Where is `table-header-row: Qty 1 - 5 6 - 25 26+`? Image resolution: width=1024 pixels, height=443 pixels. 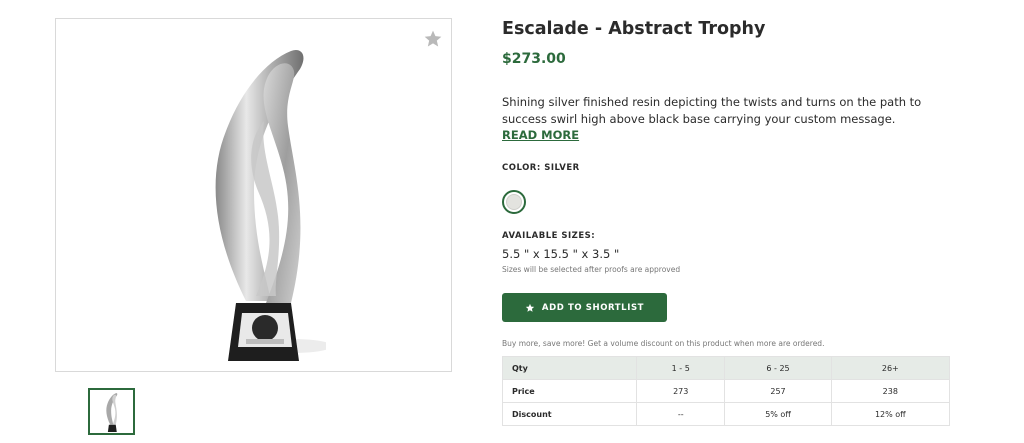
table-header-row: Qty 1 - 5 6 - 25 26+ is located at coordinates (726, 368).